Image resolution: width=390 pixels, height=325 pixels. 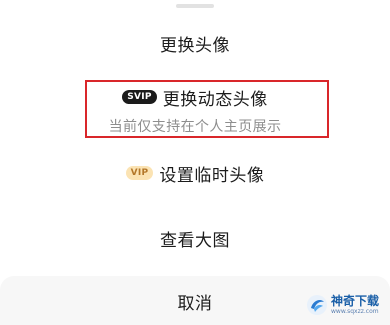 I want to click on change-avatar-label: 更换头像, so click(x=195, y=45).